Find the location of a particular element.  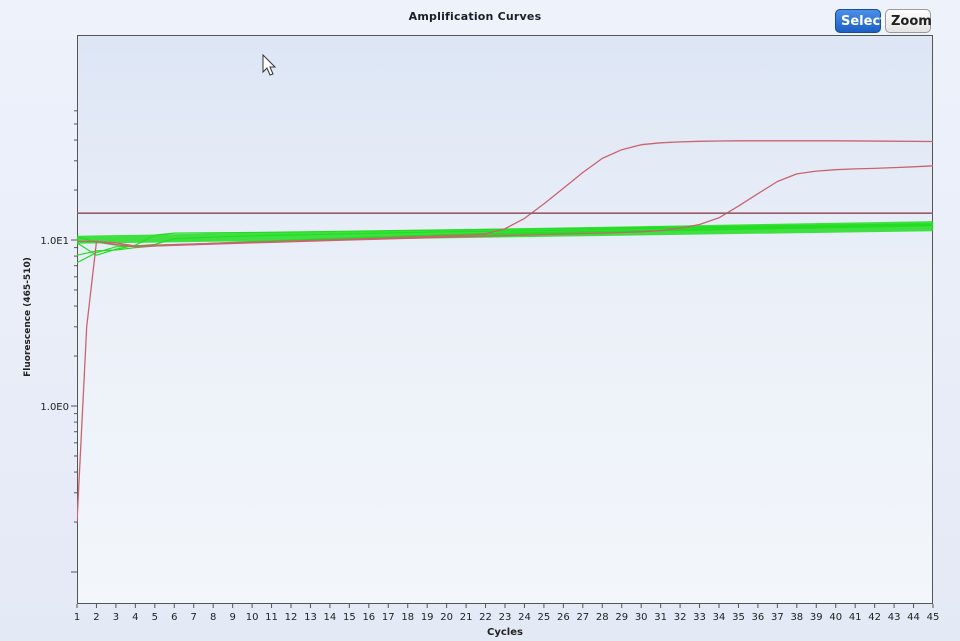

x-tick-label: 17 is located at coordinates (388, 617).